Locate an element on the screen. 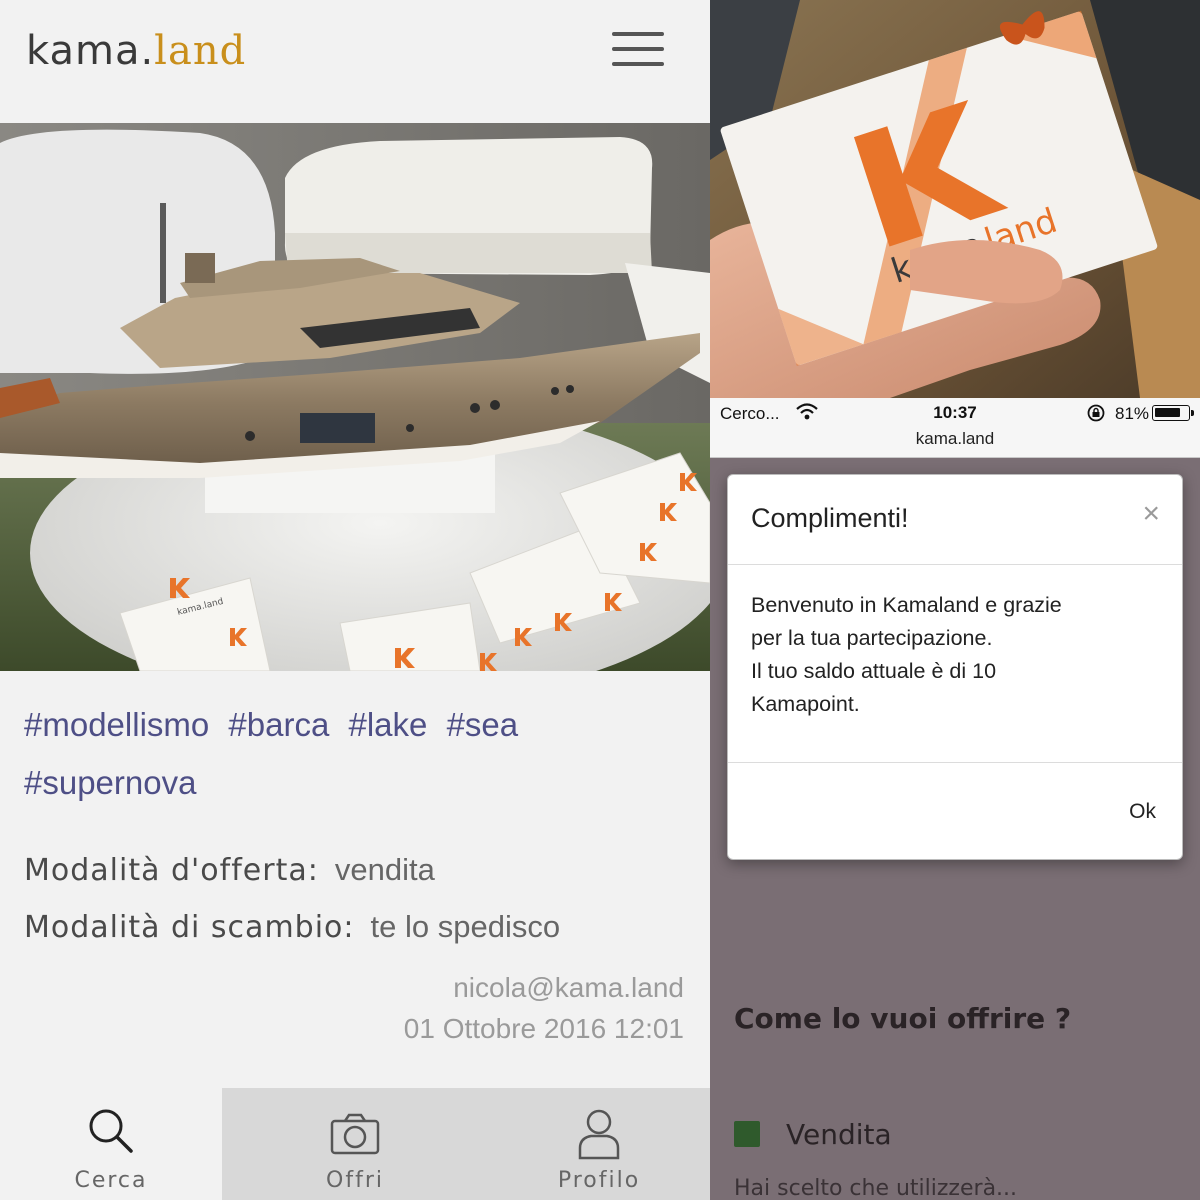 This screenshot has height=1200, width=1200. offer-question-heading: Come lo vuoi offrire ? is located at coordinates (903, 1018).